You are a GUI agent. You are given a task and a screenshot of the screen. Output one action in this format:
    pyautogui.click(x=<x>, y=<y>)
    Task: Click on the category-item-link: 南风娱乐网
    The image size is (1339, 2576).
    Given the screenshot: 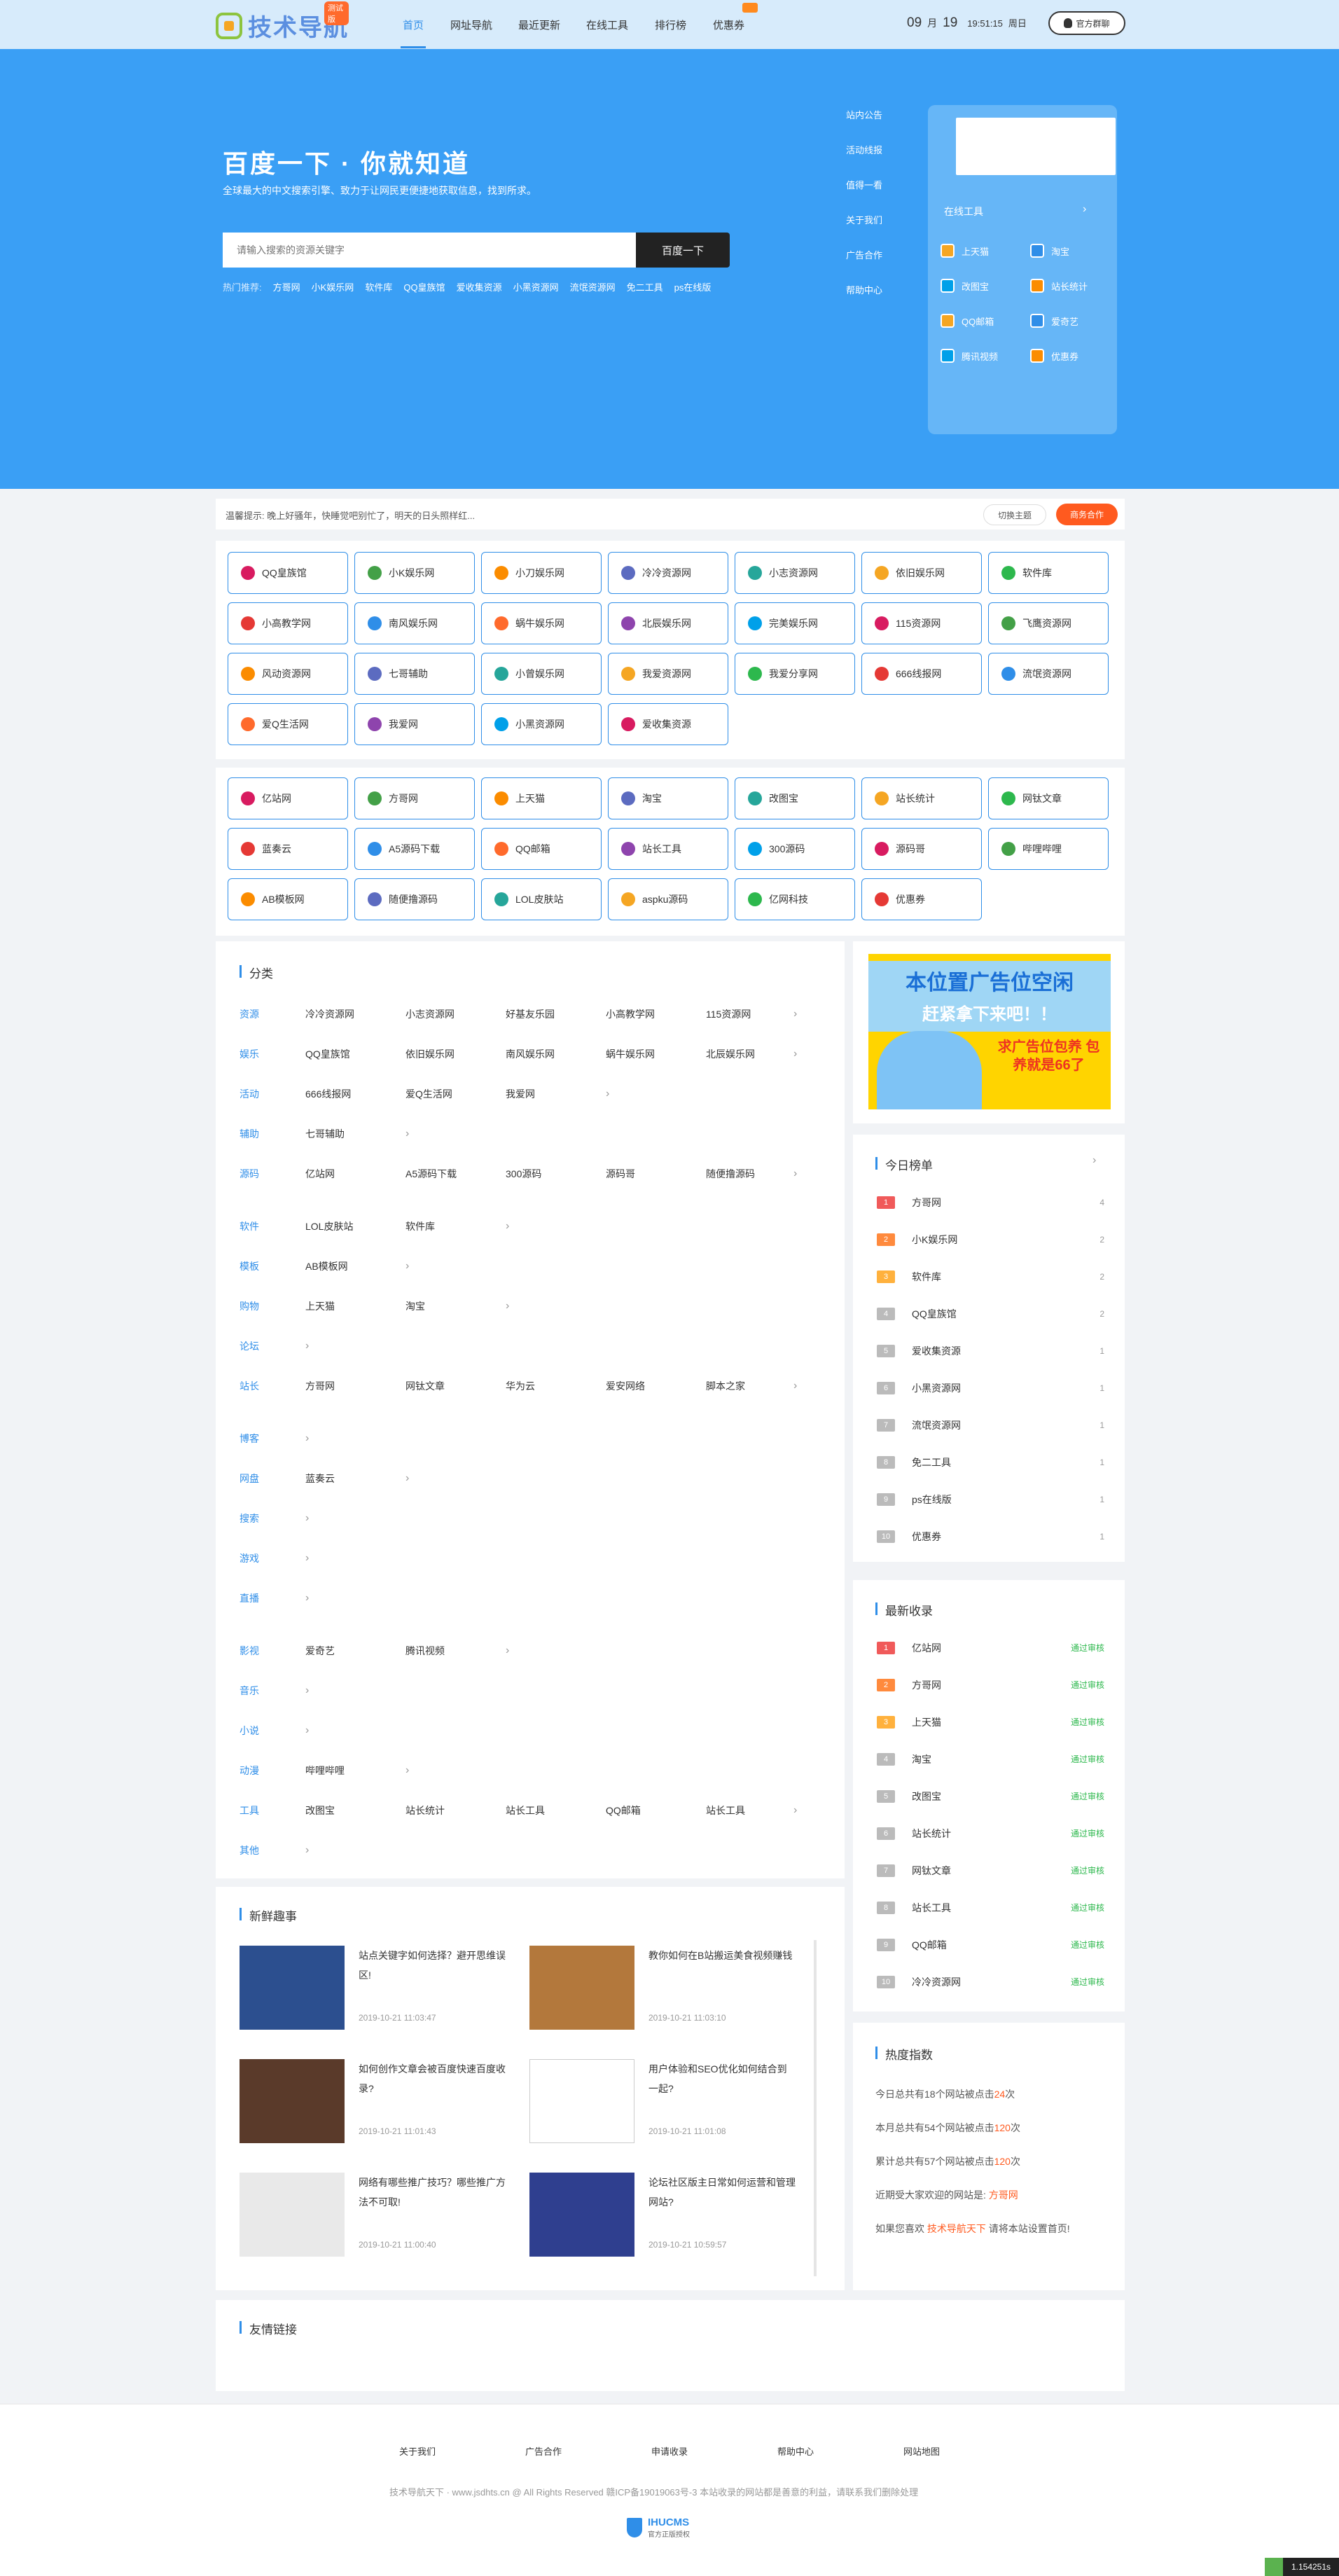 What is the action you would take?
    pyautogui.click(x=556, y=1054)
    